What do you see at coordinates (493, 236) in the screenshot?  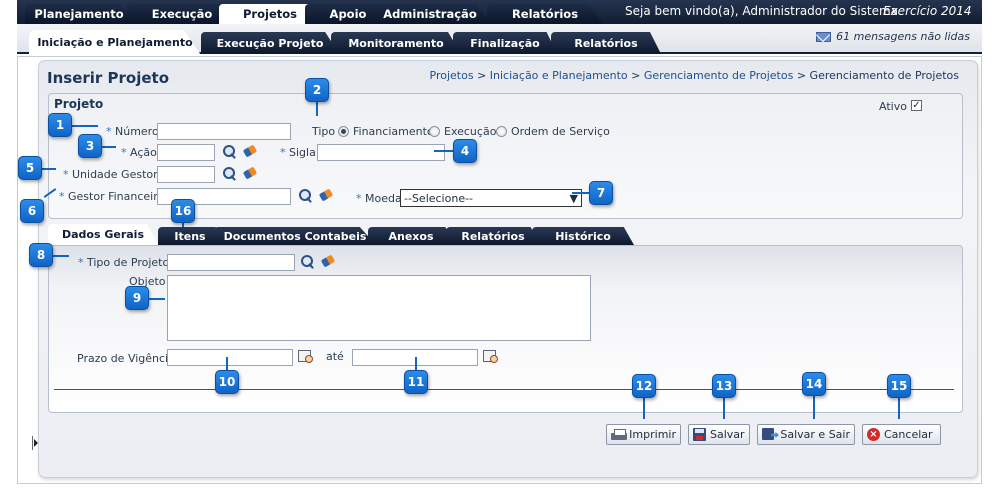 I see `tab-relatorios: Relatórios` at bounding box center [493, 236].